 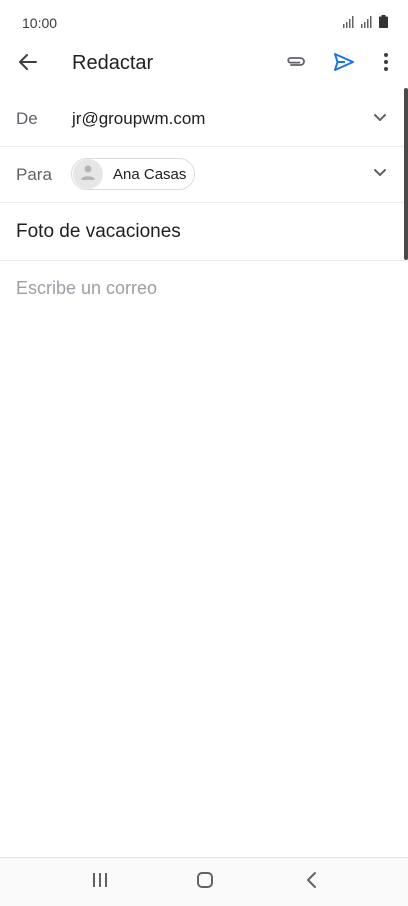 What do you see at coordinates (204, 64) in the screenshot?
I see `app-bar: Redactar` at bounding box center [204, 64].